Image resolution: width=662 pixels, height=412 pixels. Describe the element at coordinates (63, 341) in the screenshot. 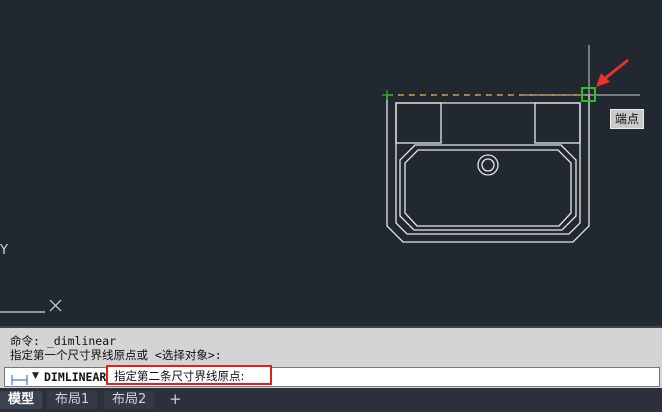

I see `history-line: 命令: _dimlinear` at that location.